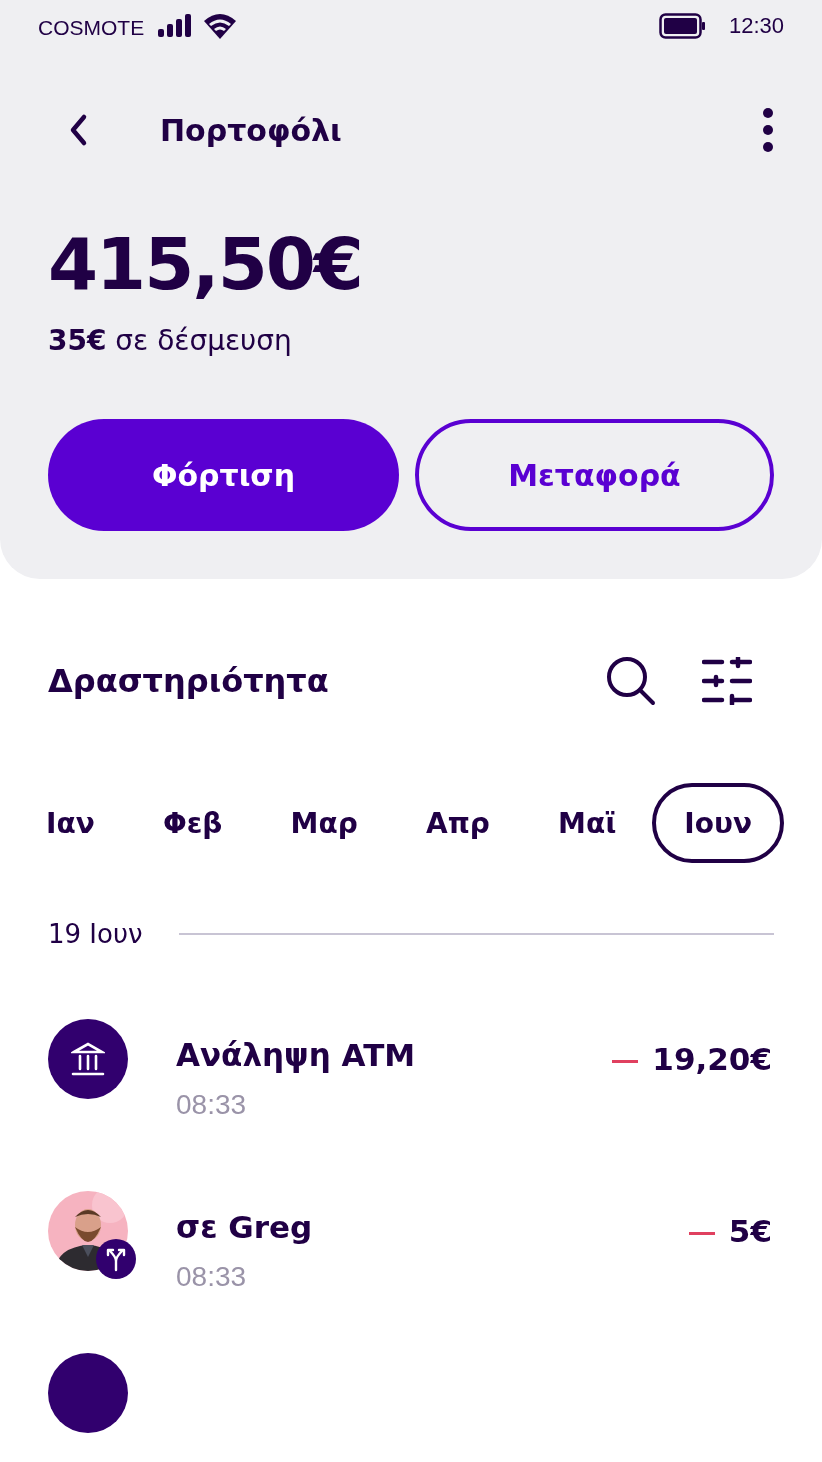  What do you see at coordinates (458, 823) in the screenshot?
I see `month-tab: Απρ` at bounding box center [458, 823].